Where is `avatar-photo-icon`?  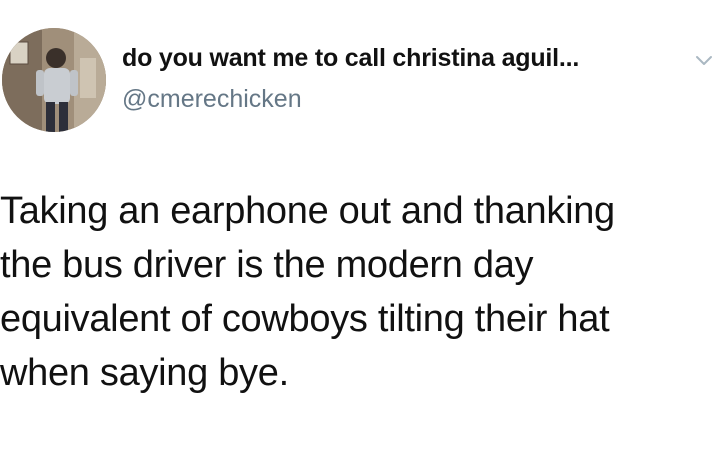
avatar-photo-icon is located at coordinates (54, 80).